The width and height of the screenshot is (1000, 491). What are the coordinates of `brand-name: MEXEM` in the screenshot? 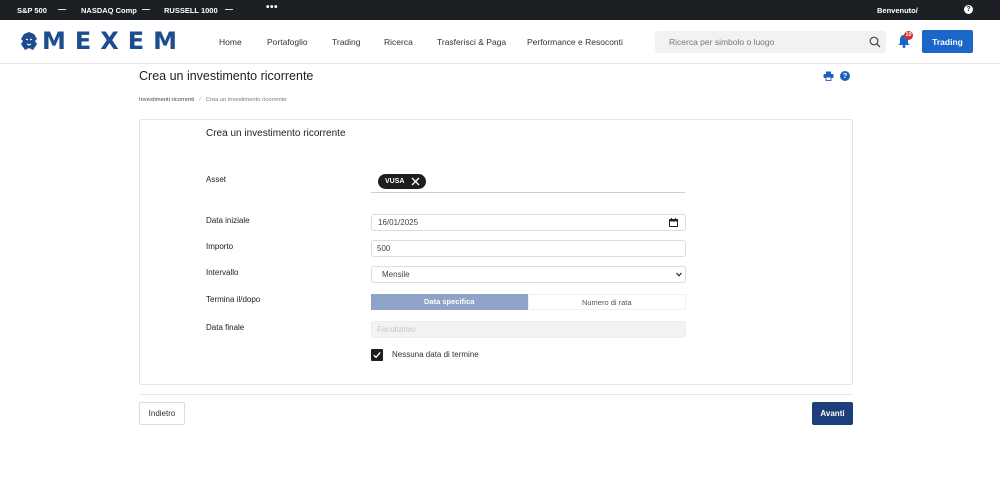 It's located at (114, 41).